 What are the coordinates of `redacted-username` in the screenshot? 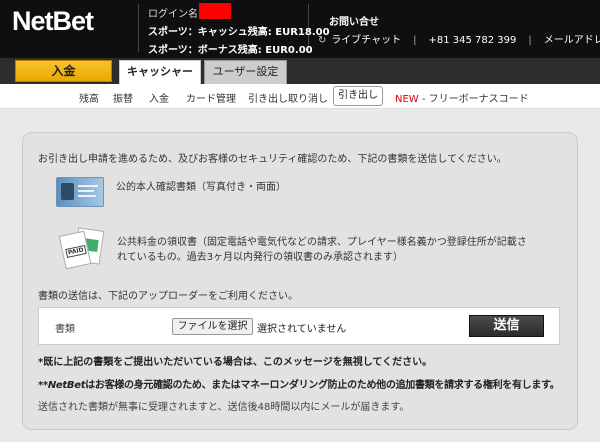 It's located at (215, 11).